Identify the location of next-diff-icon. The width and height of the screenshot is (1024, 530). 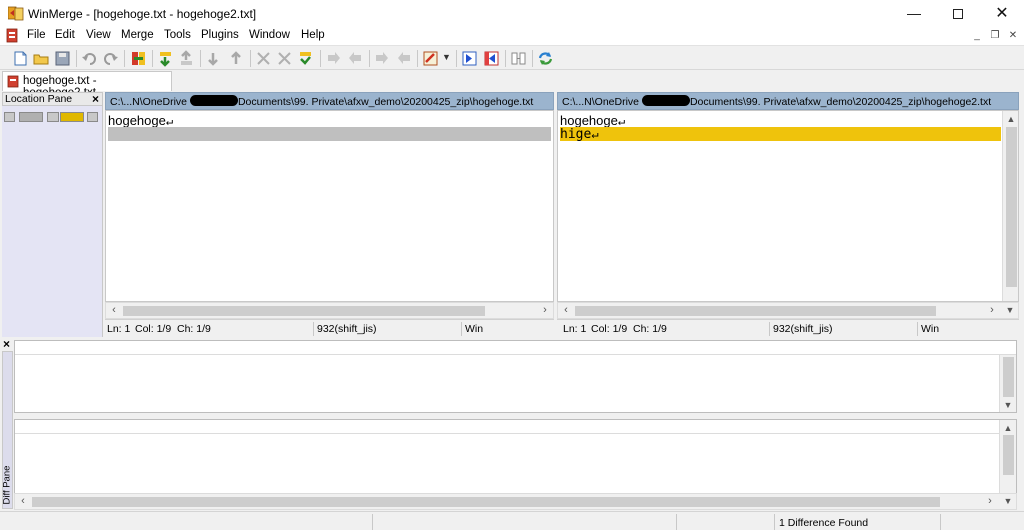
(165, 58).